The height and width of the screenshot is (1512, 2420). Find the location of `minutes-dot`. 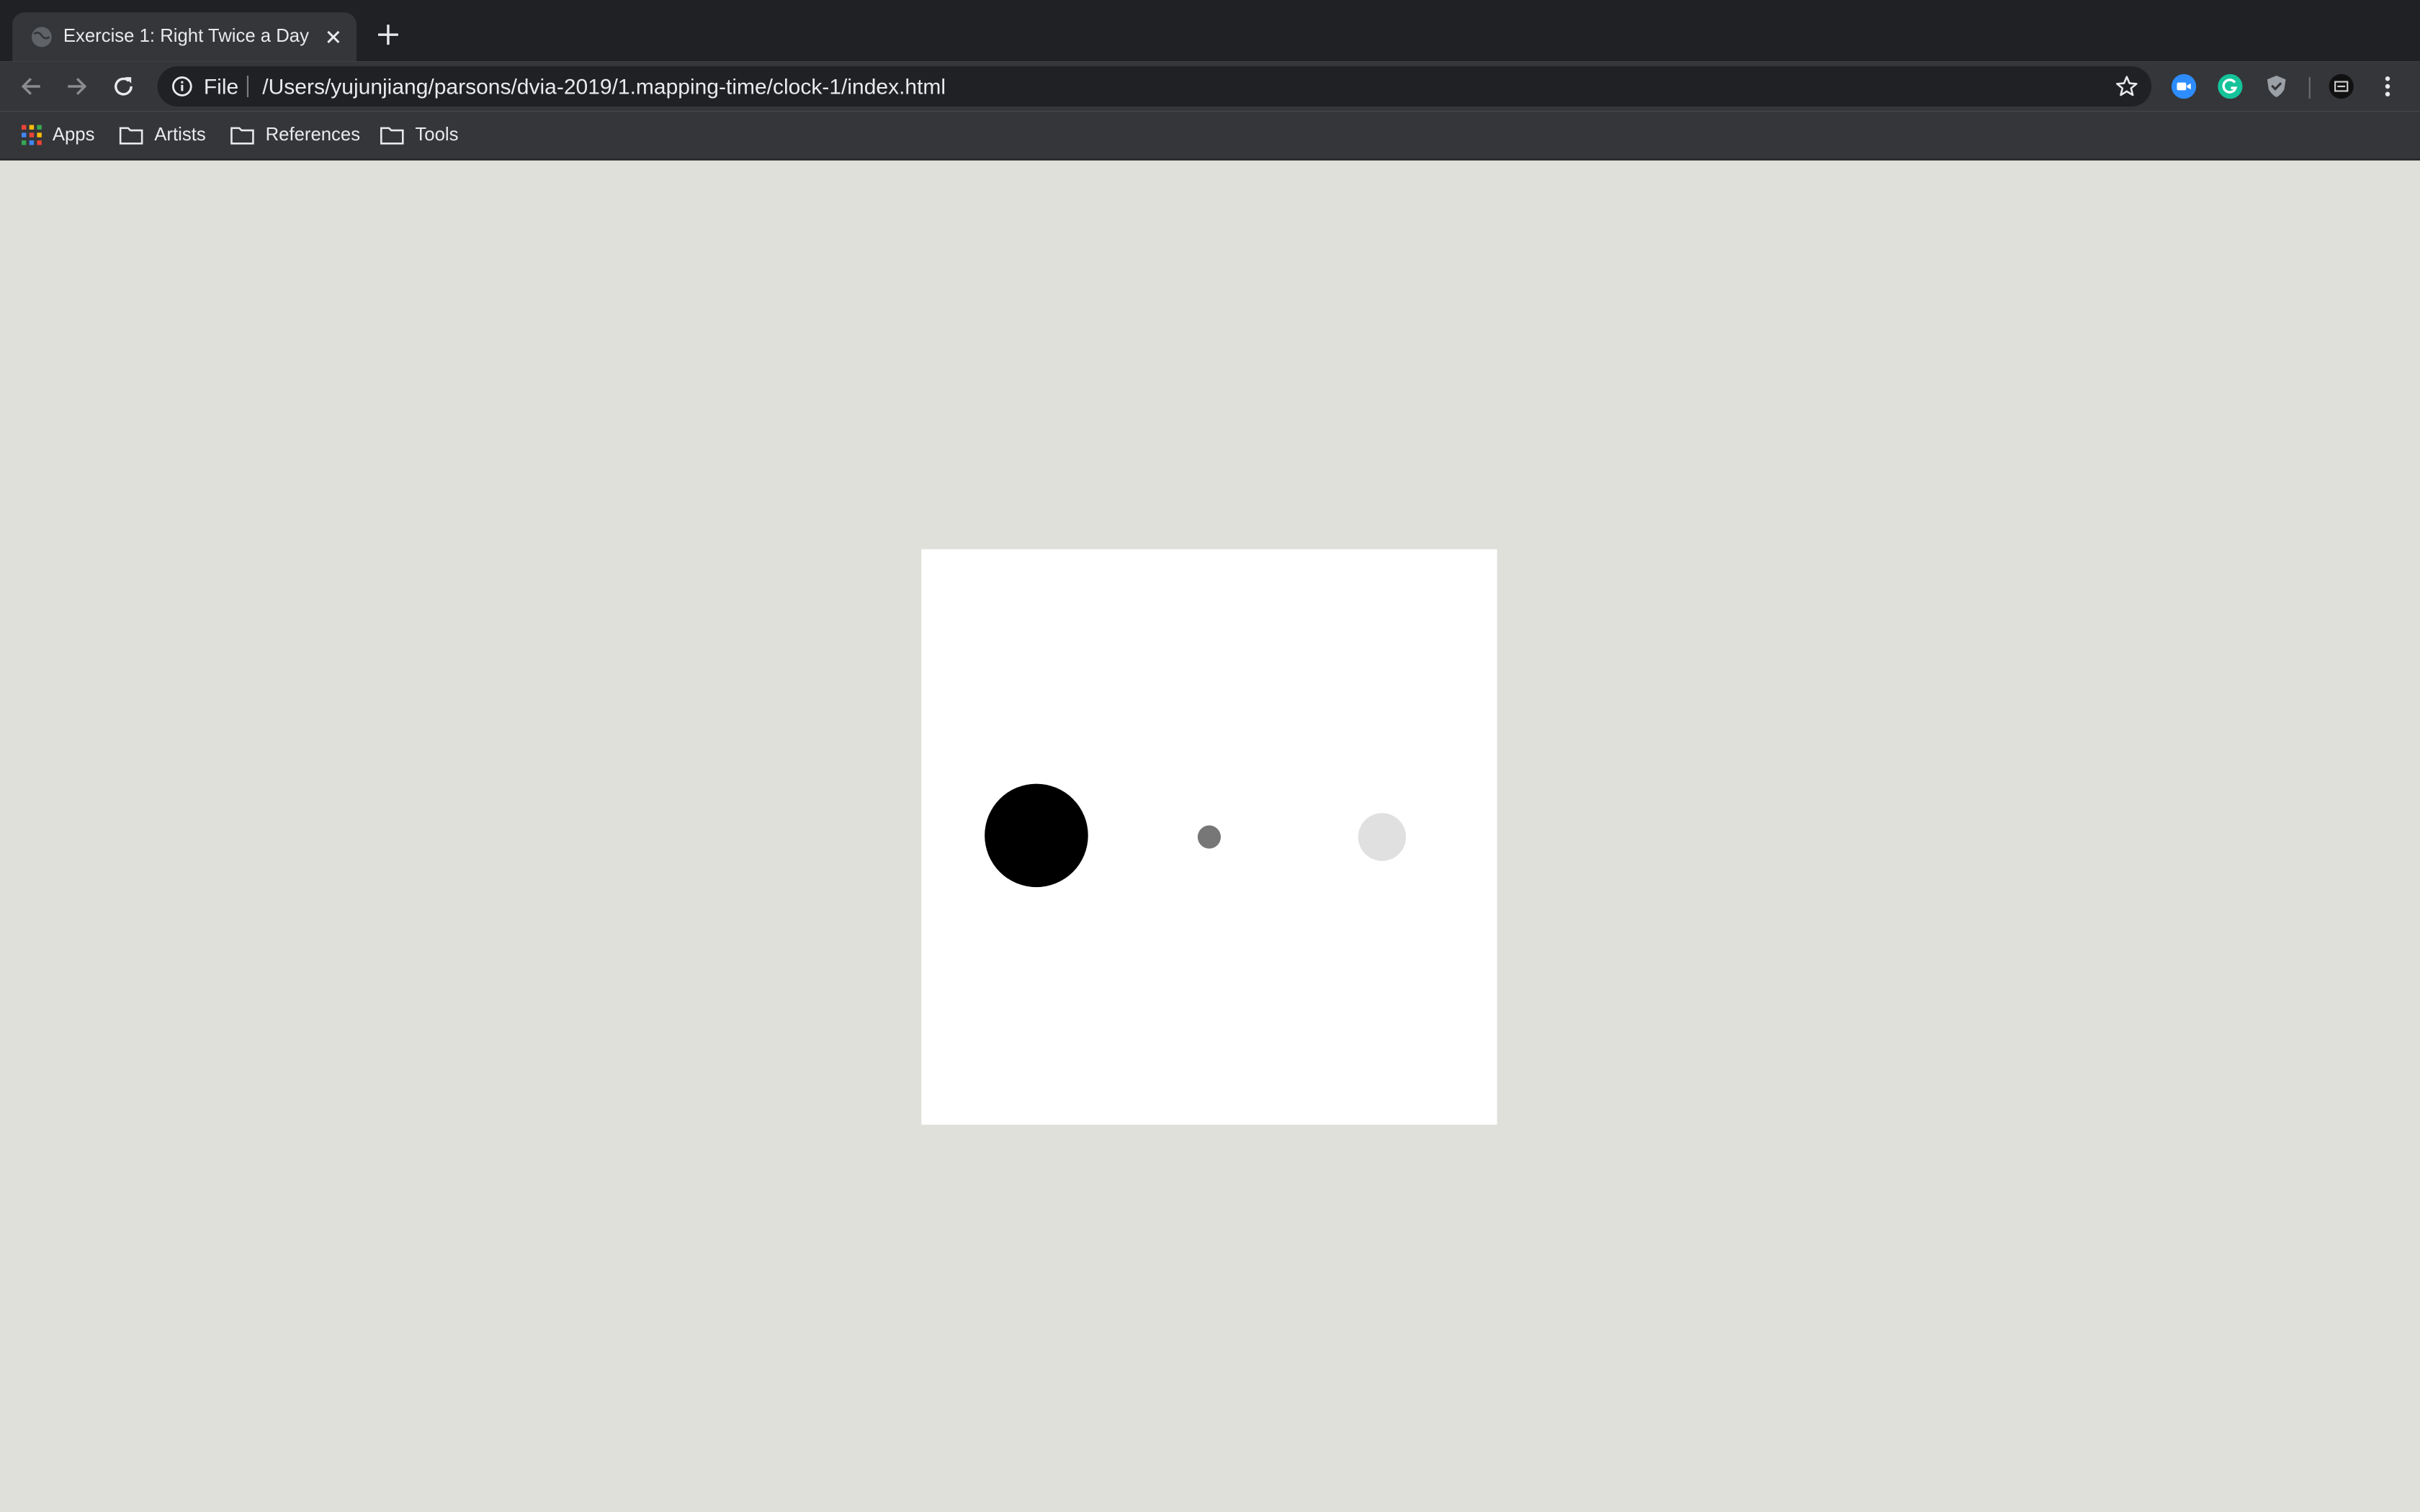

minutes-dot is located at coordinates (1209, 837).